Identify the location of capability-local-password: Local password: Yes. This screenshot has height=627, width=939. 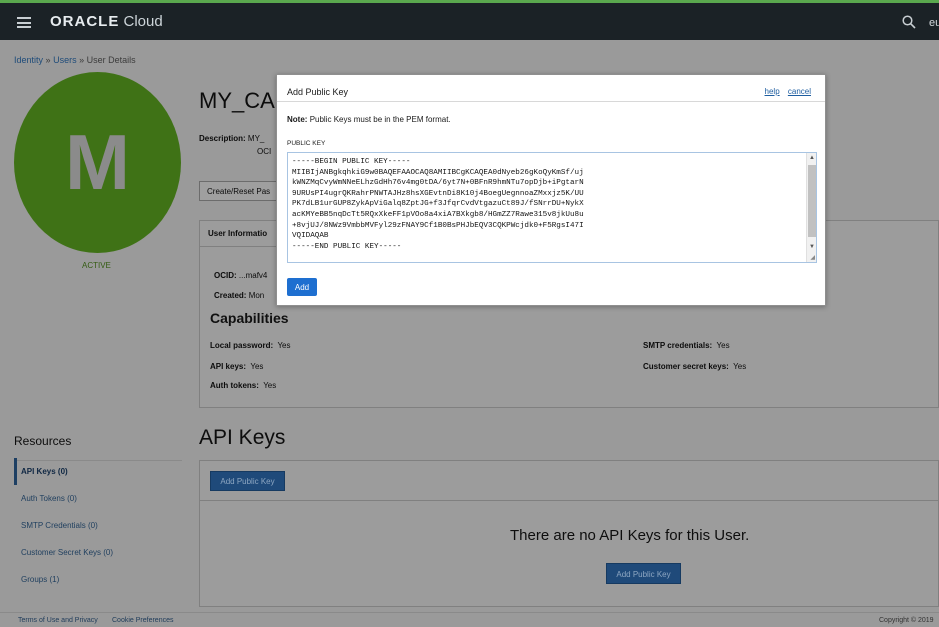
(250, 345).